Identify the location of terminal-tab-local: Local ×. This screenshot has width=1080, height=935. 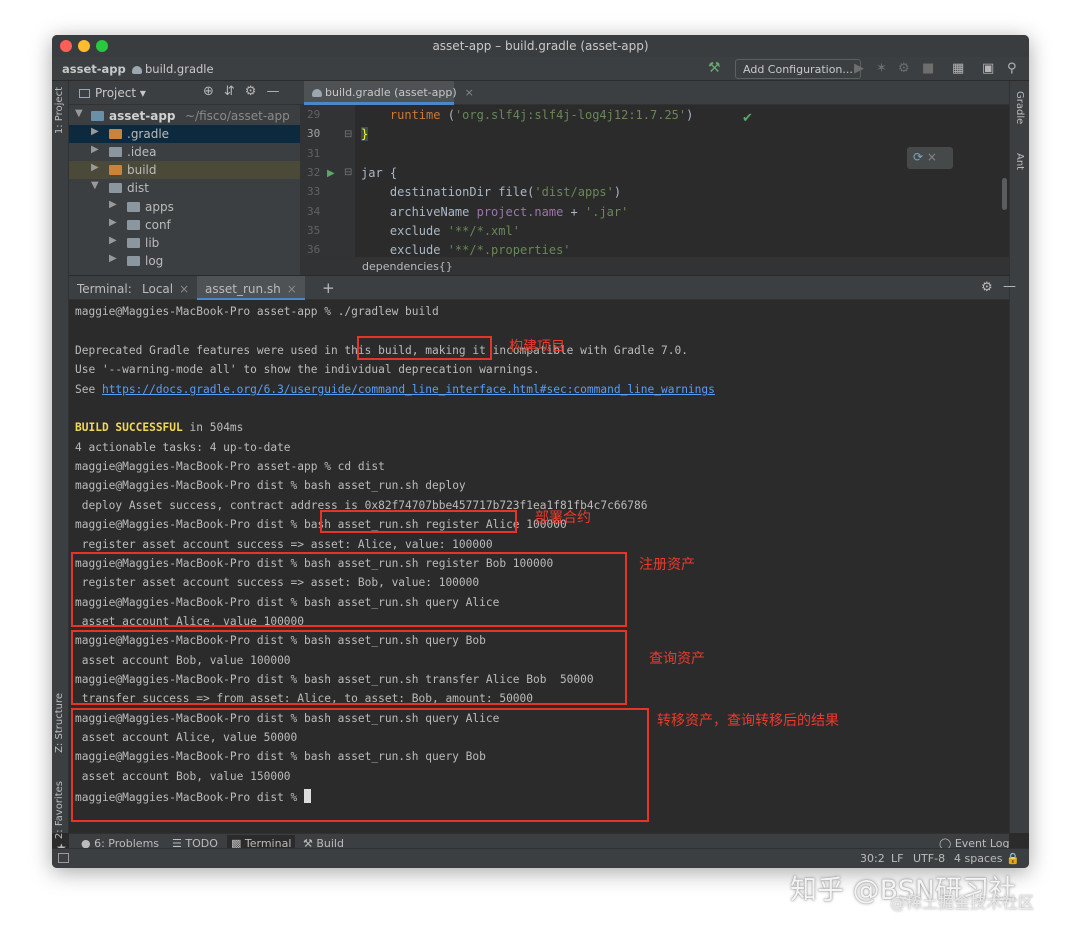
(165, 288).